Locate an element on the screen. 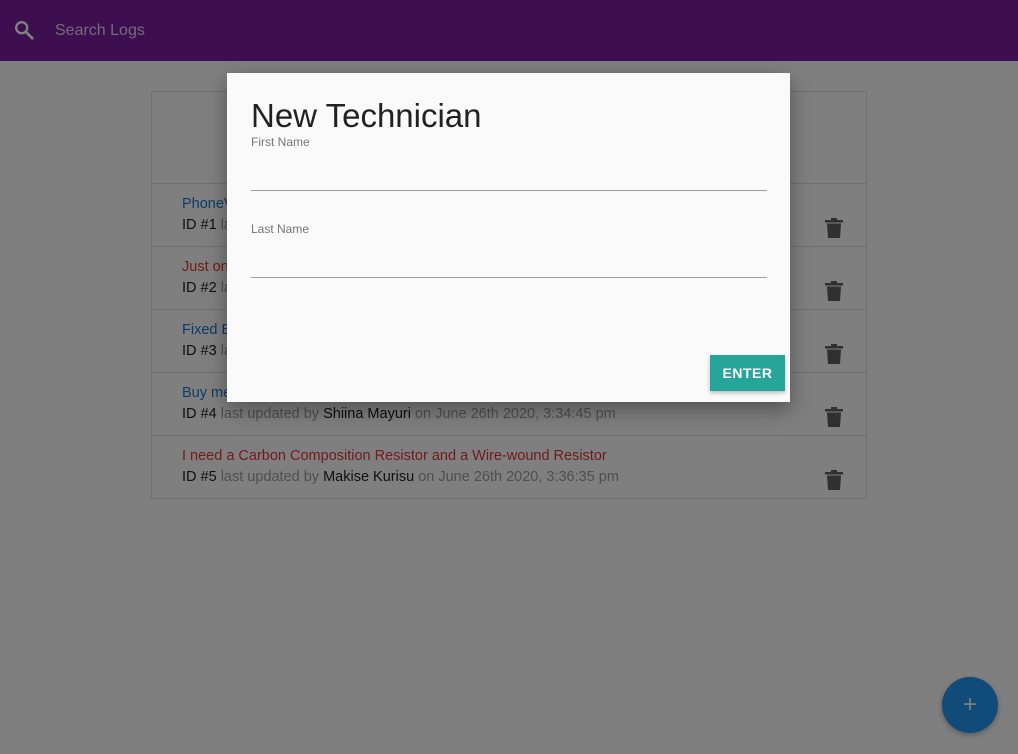 This screenshot has height=754, width=1018. last-name-label: Last Name is located at coordinates (280, 229).